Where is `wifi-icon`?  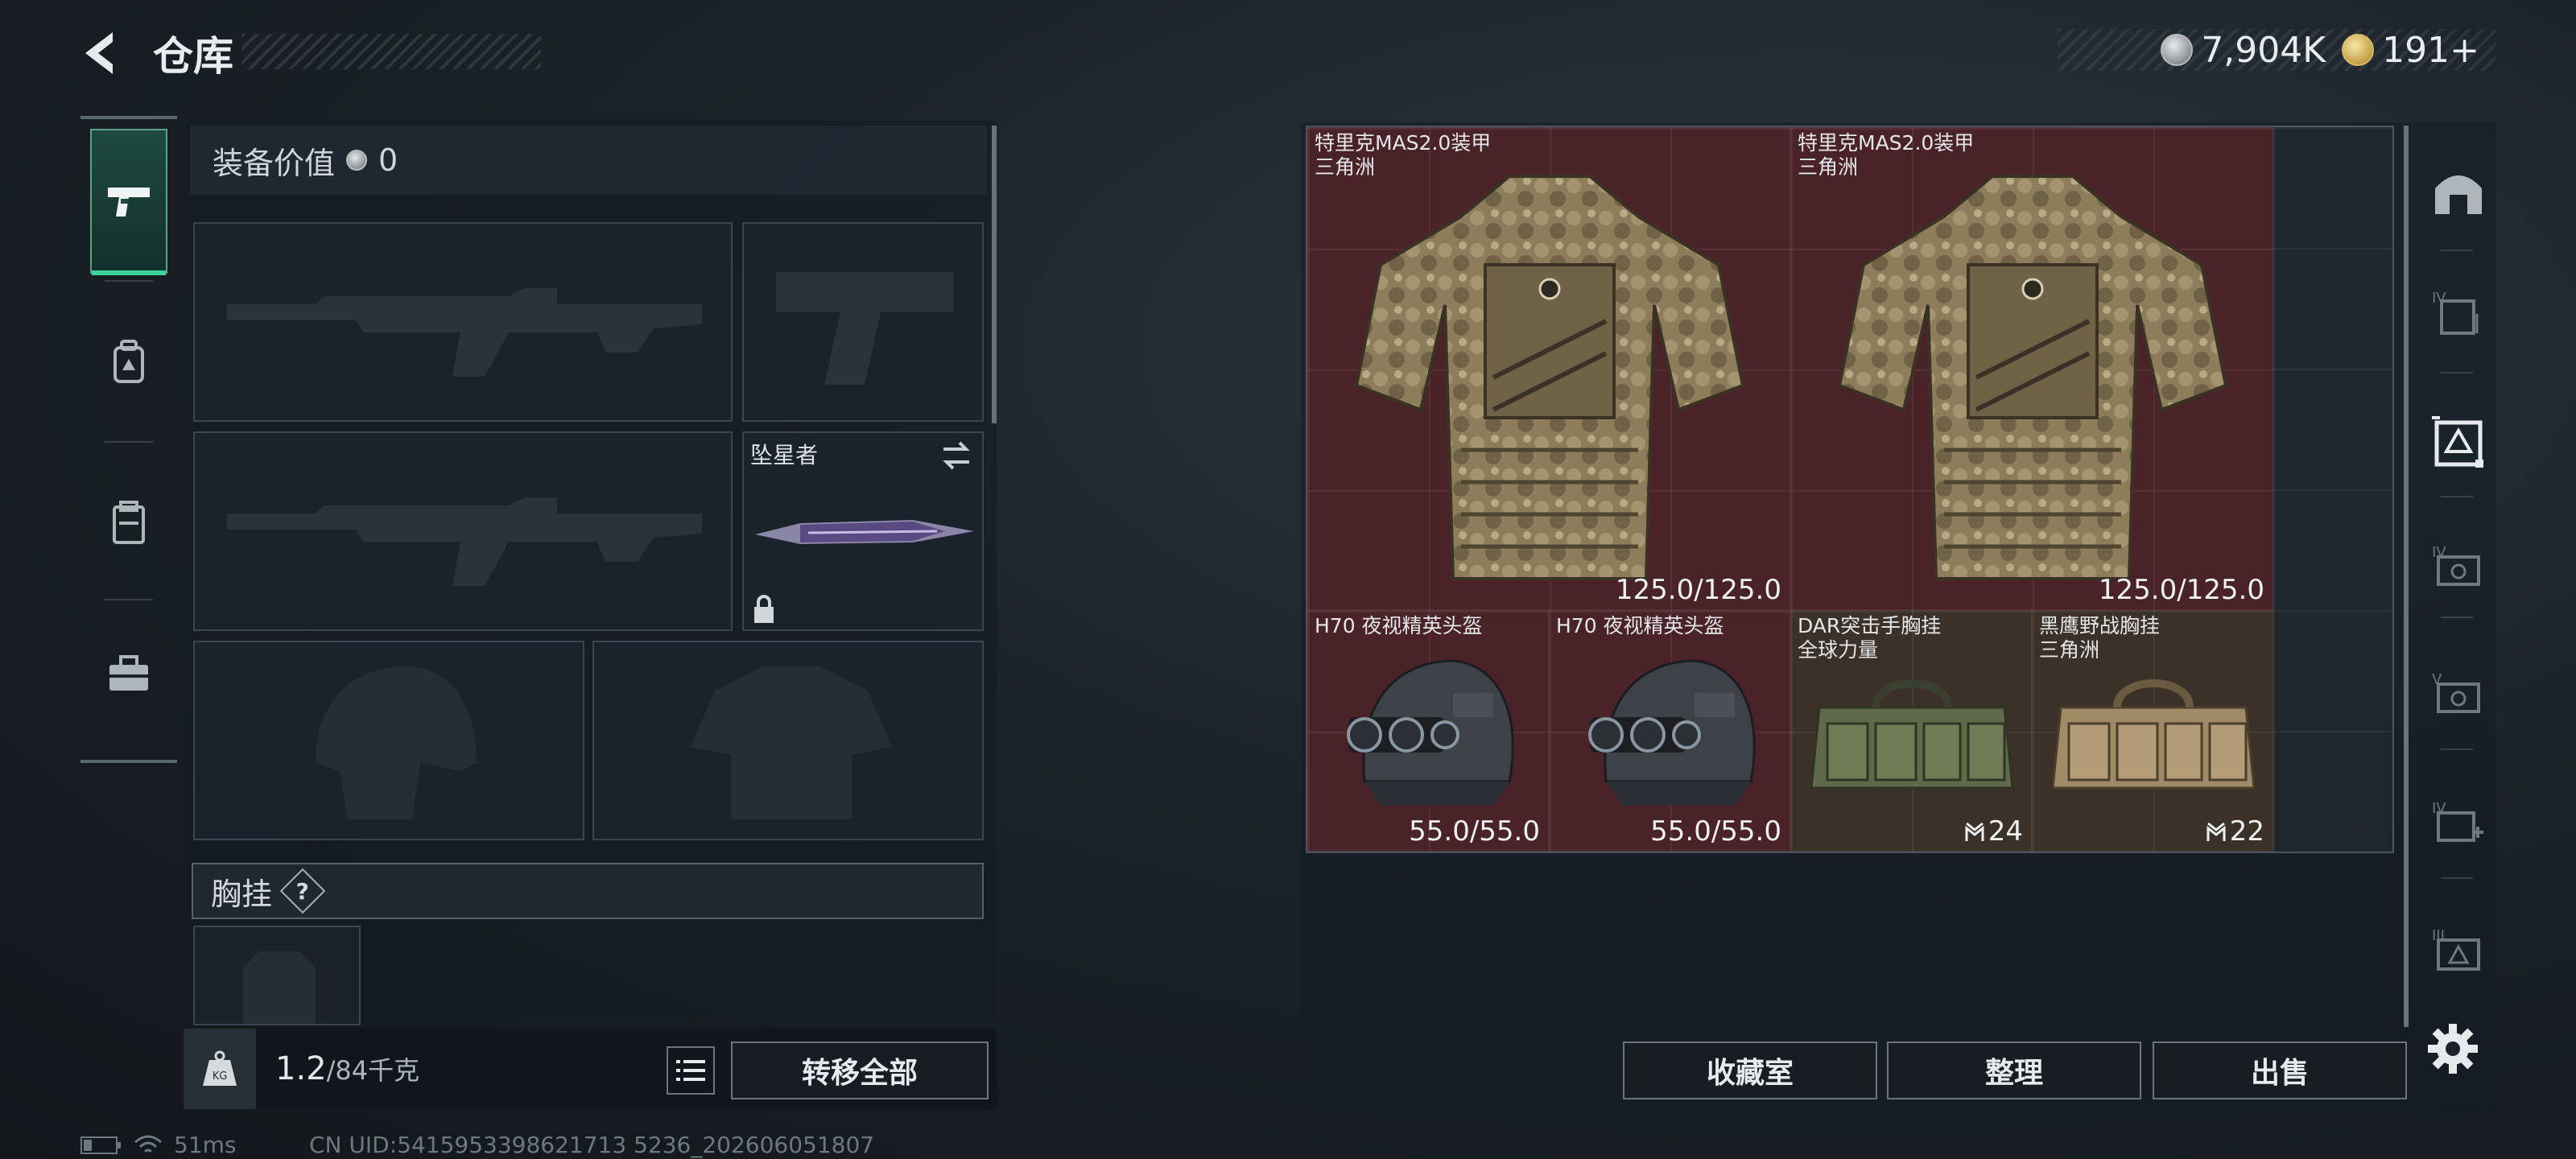
wifi-icon is located at coordinates (148, 1144).